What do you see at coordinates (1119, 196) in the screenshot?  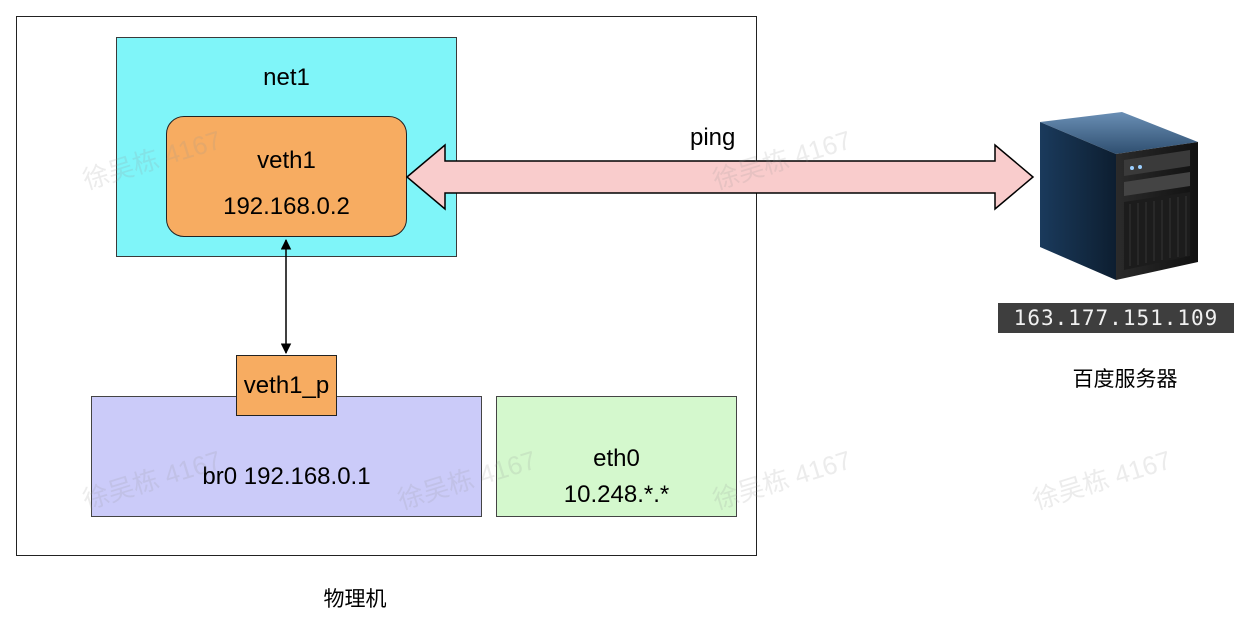 I see `server-tower-icon` at bounding box center [1119, 196].